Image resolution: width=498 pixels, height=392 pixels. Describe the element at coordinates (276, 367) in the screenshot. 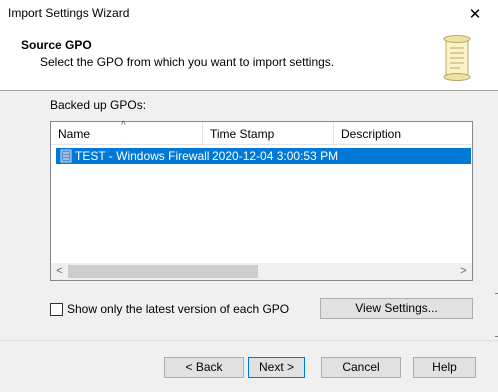

I see `next-button: Next >` at that location.